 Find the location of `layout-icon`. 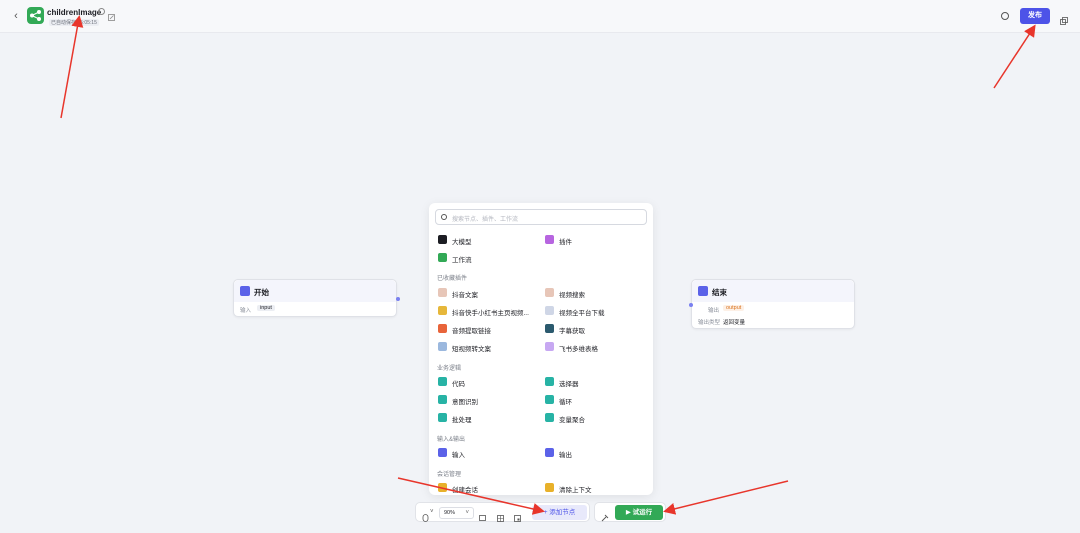

layout-icon is located at coordinates (500, 515).